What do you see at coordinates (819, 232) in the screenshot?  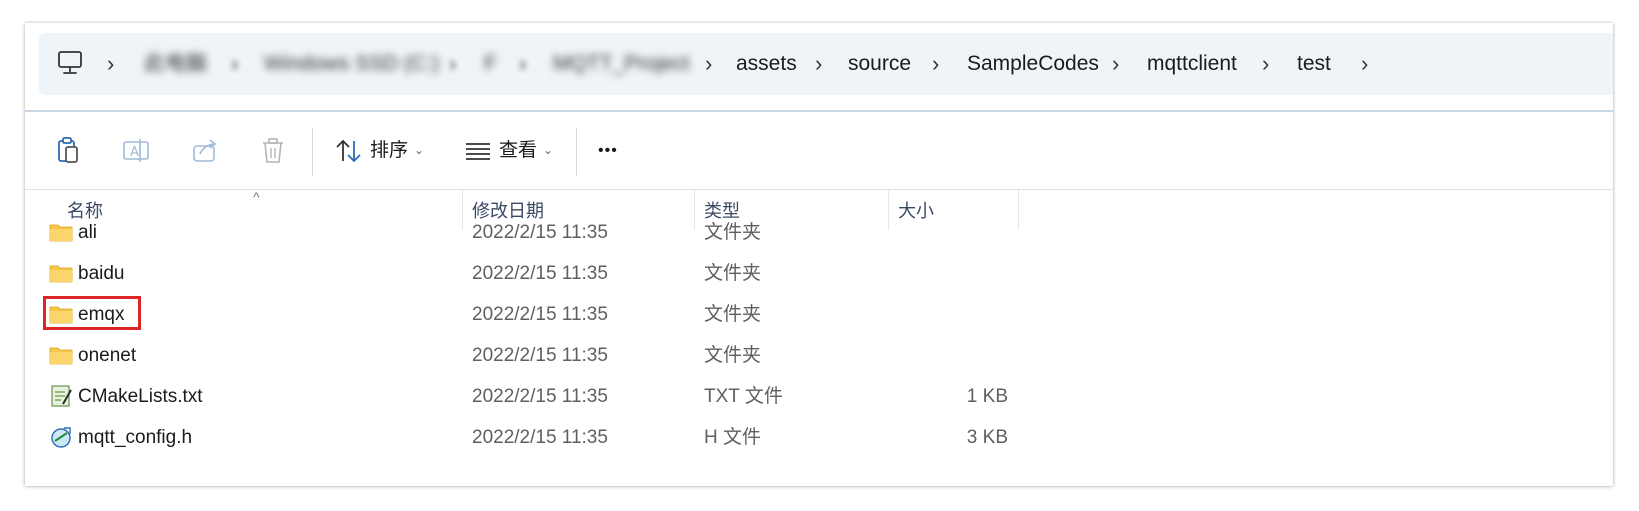 I see `file-row: ali 2022/2/15 11:35 文件夹` at bounding box center [819, 232].